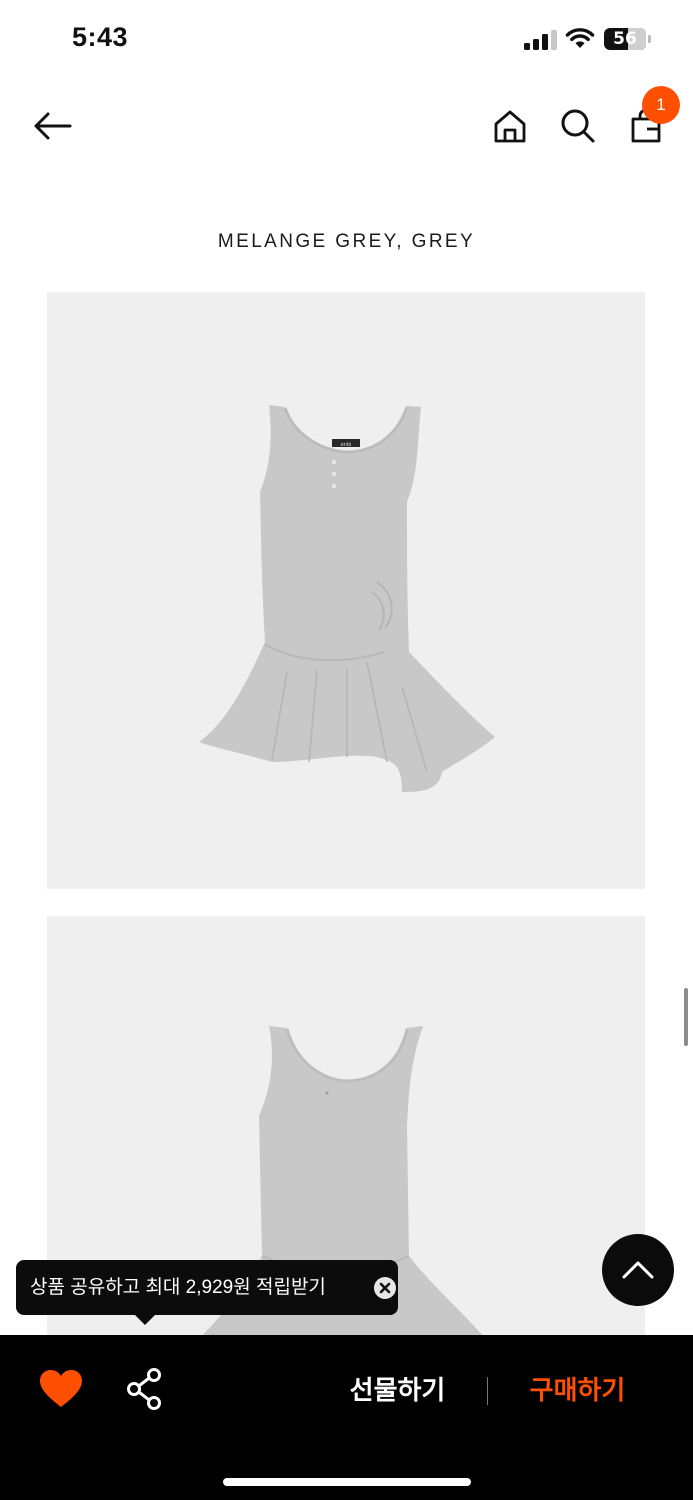 The width and height of the screenshot is (693, 1500). I want to click on back-arrow-icon, so click(53, 126).